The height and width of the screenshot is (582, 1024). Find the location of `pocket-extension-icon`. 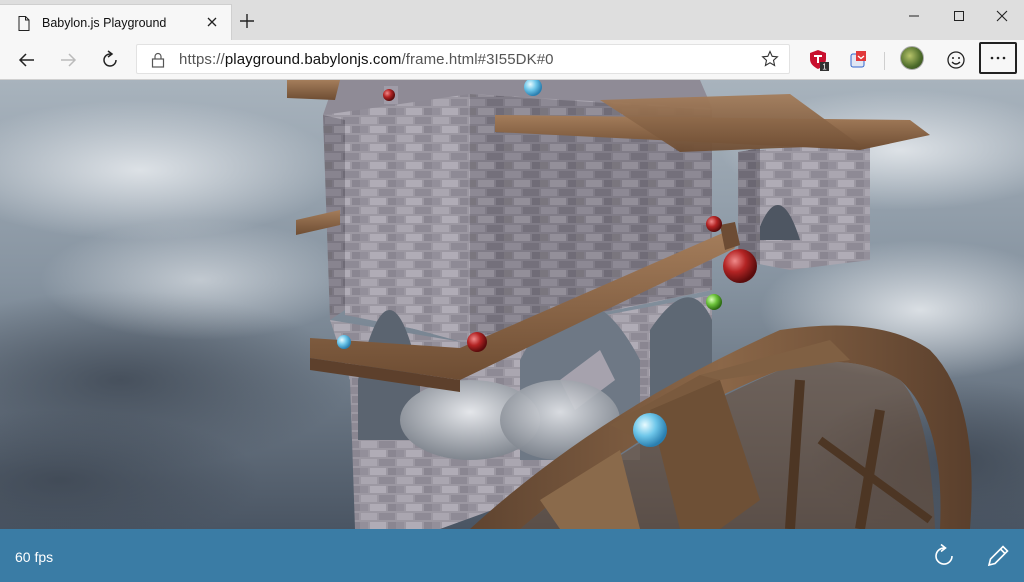

pocket-extension-icon is located at coordinates (859, 60).